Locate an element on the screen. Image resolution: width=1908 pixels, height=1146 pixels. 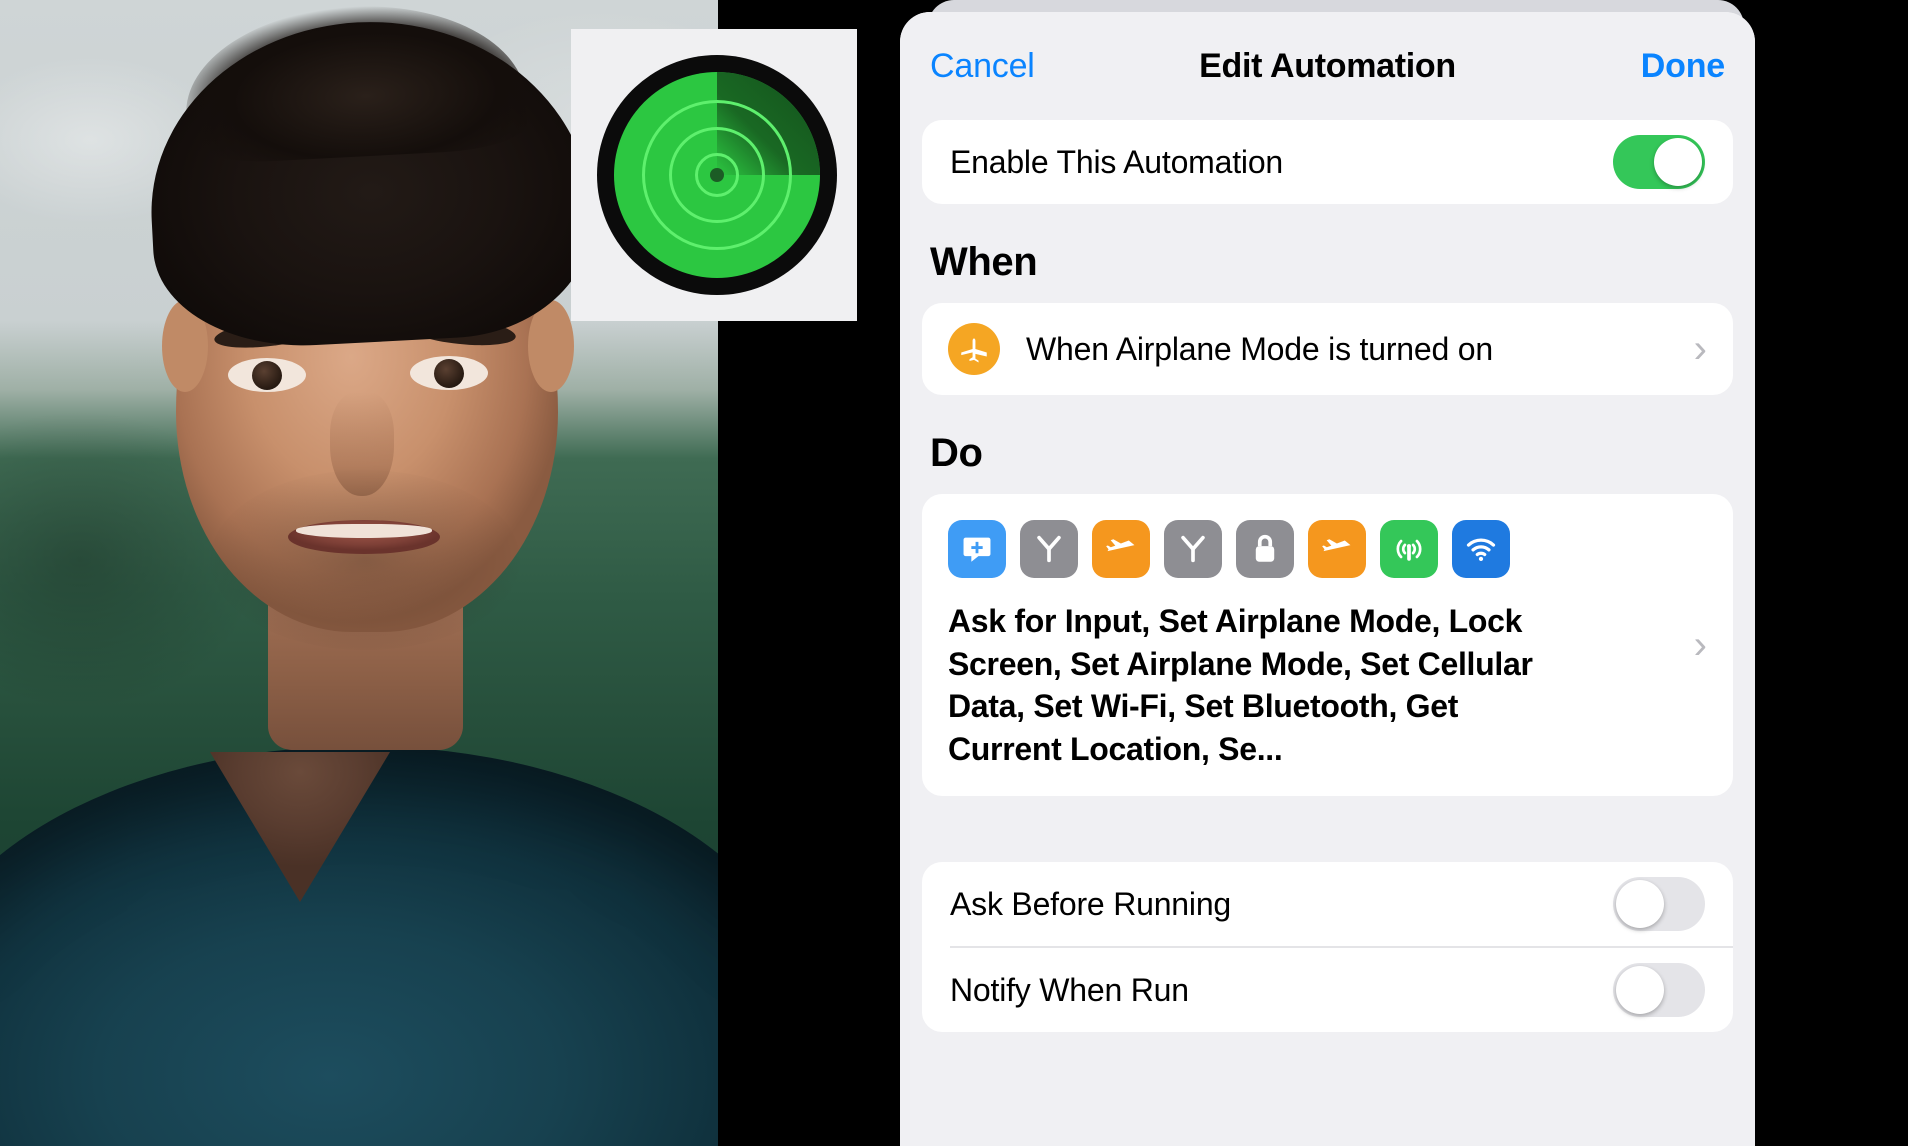
enable-automation-card: Enable This Automation is located at coordinates (1327, 162).